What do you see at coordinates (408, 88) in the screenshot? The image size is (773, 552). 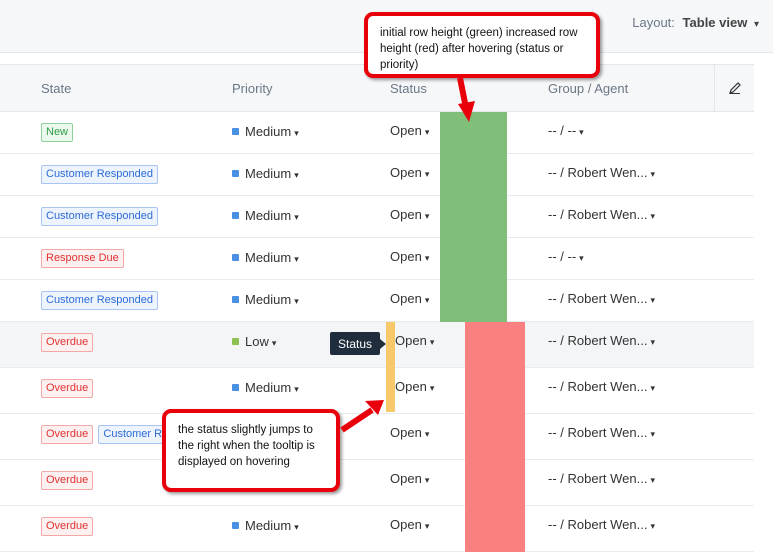 I see `column-header-status: Status` at bounding box center [408, 88].